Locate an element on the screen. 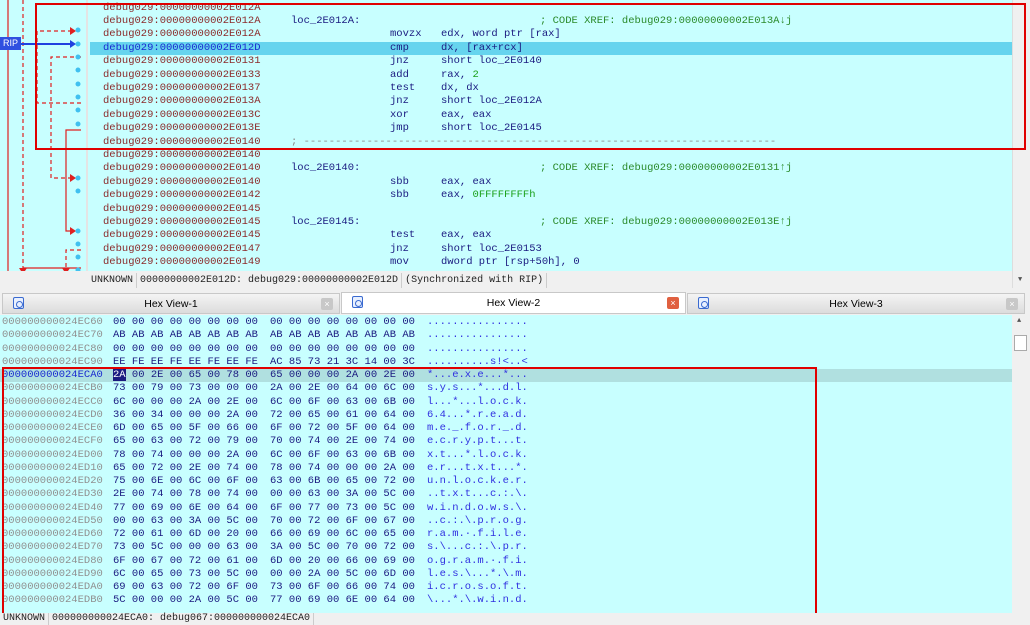 This screenshot has width=1030, height=625. hex-bytes-high: 00 00 2A 00 5C 00 6D 00 is located at coordinates (342, 574).